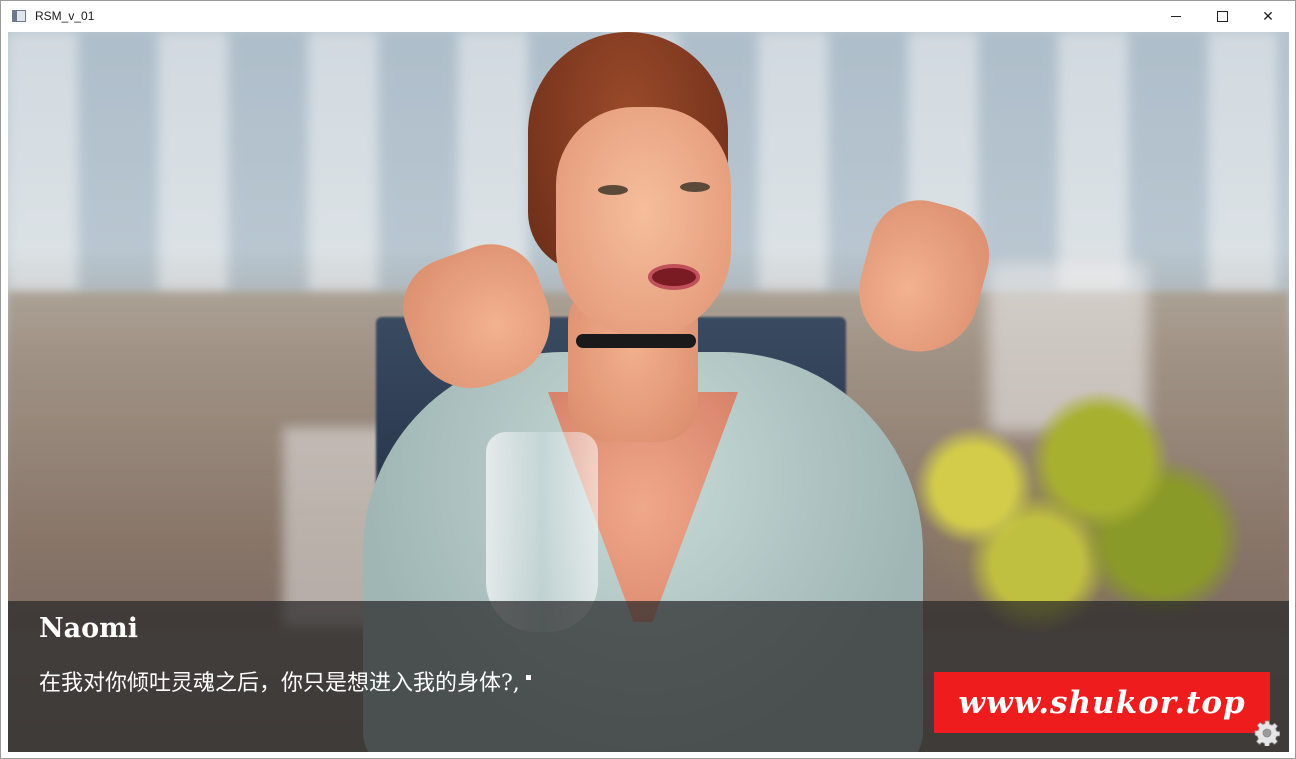 The width and height of the screenshot is (1296, 759). Describe the element at coordinates (65, 16) in the screenshot. I see `window-title: RSM_v_01` at that location.